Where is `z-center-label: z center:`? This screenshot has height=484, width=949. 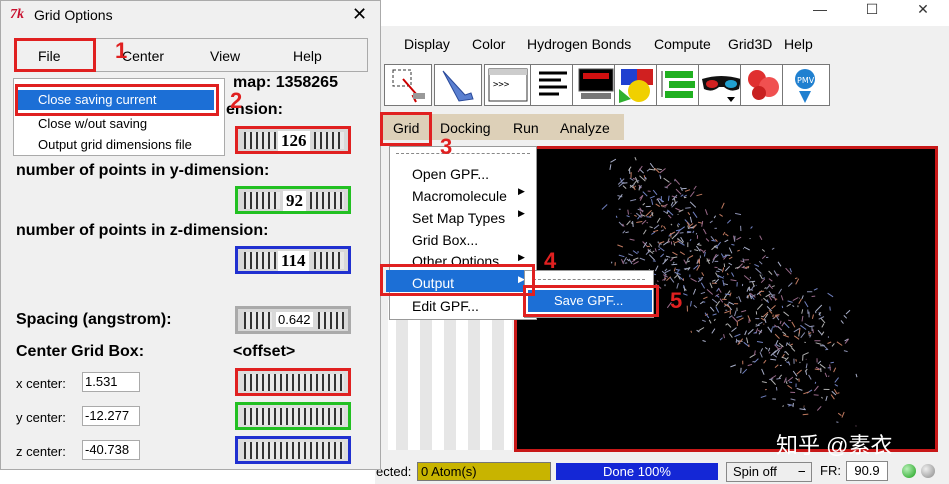
z-center-label: z center: is located at coordinates (41, 451).